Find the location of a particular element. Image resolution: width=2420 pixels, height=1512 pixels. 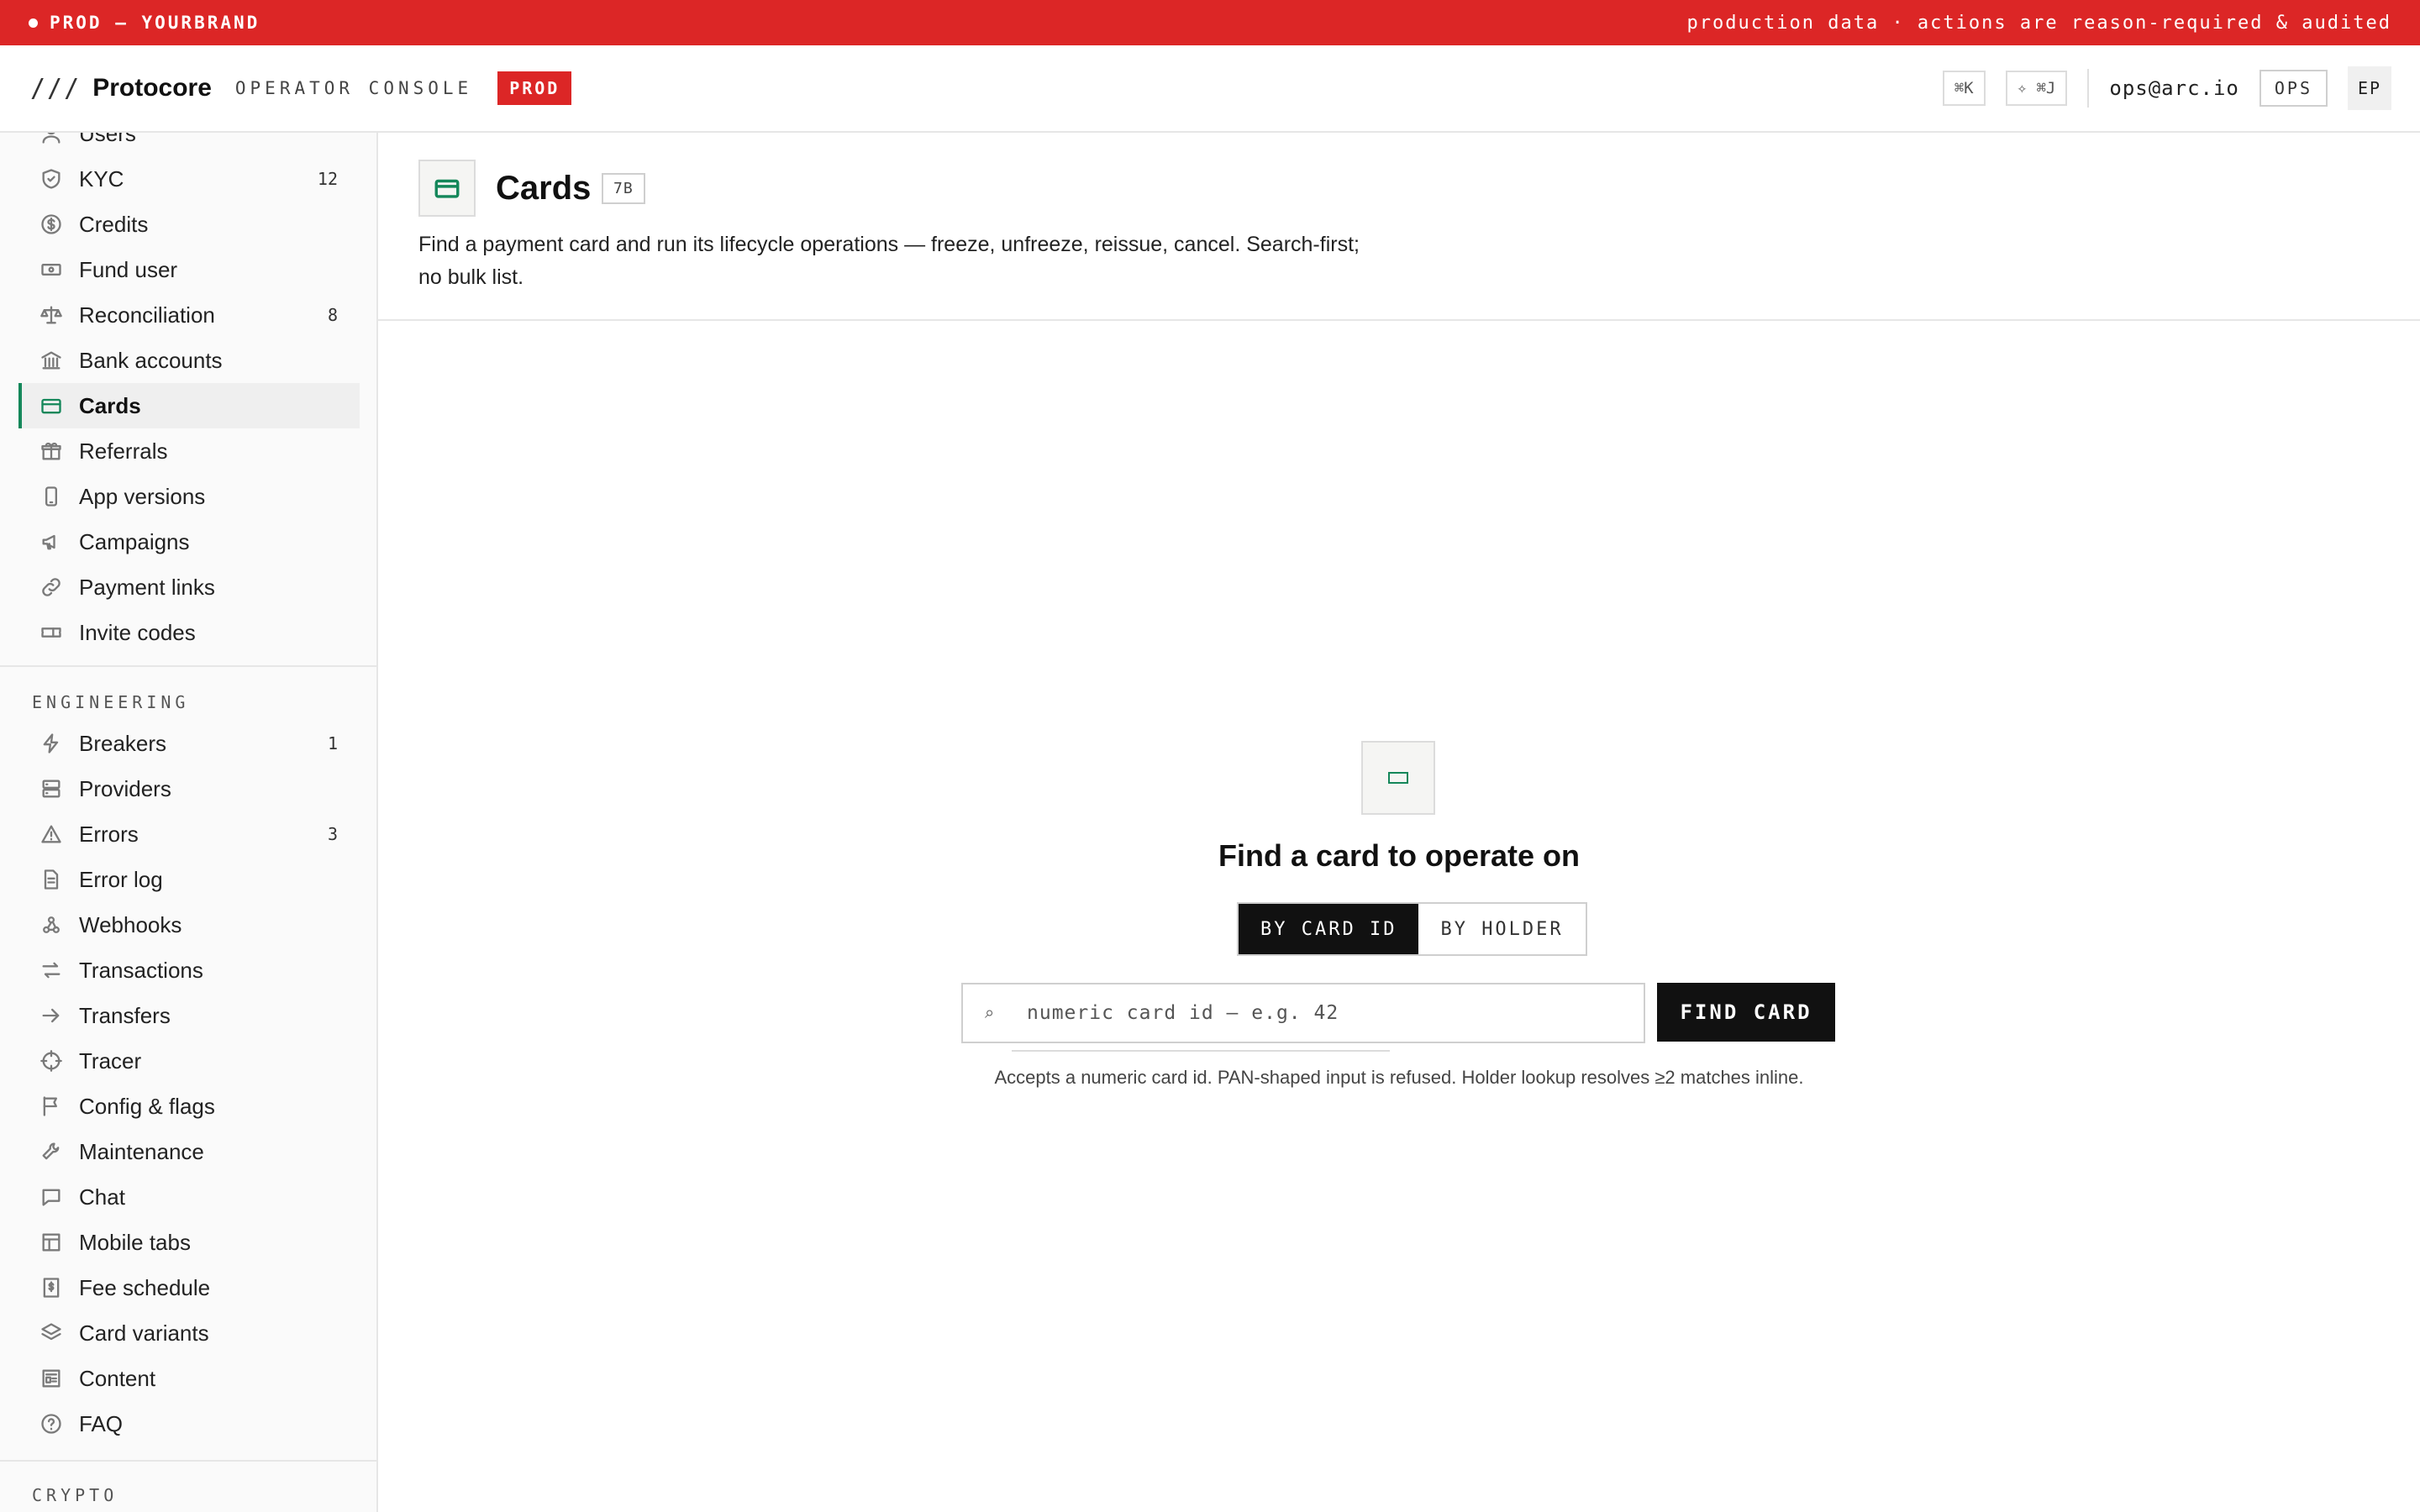

sidebar-item-label: Bank accounts is located at coordinates (151, 360).